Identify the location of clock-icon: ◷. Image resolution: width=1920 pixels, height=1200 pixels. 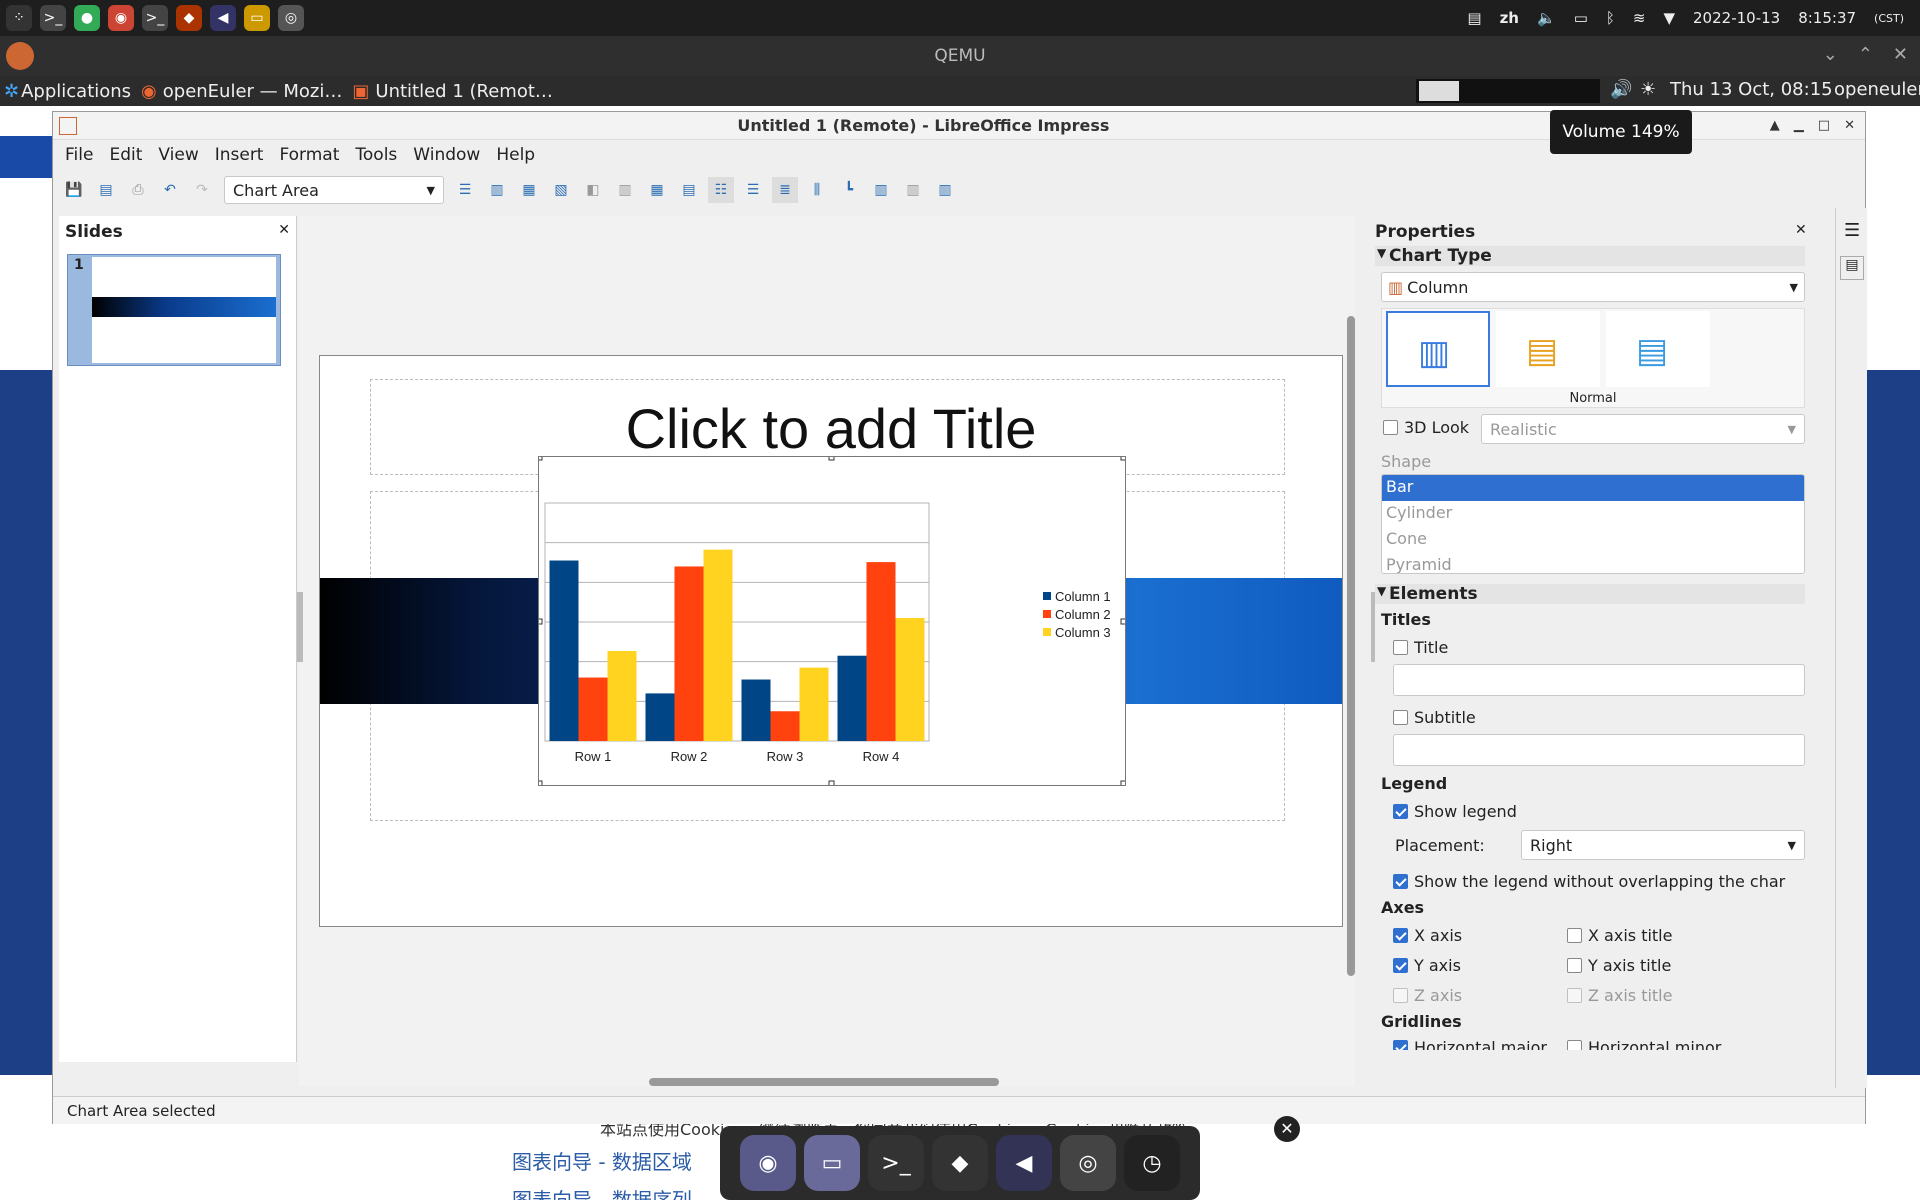
(1152, 1163).